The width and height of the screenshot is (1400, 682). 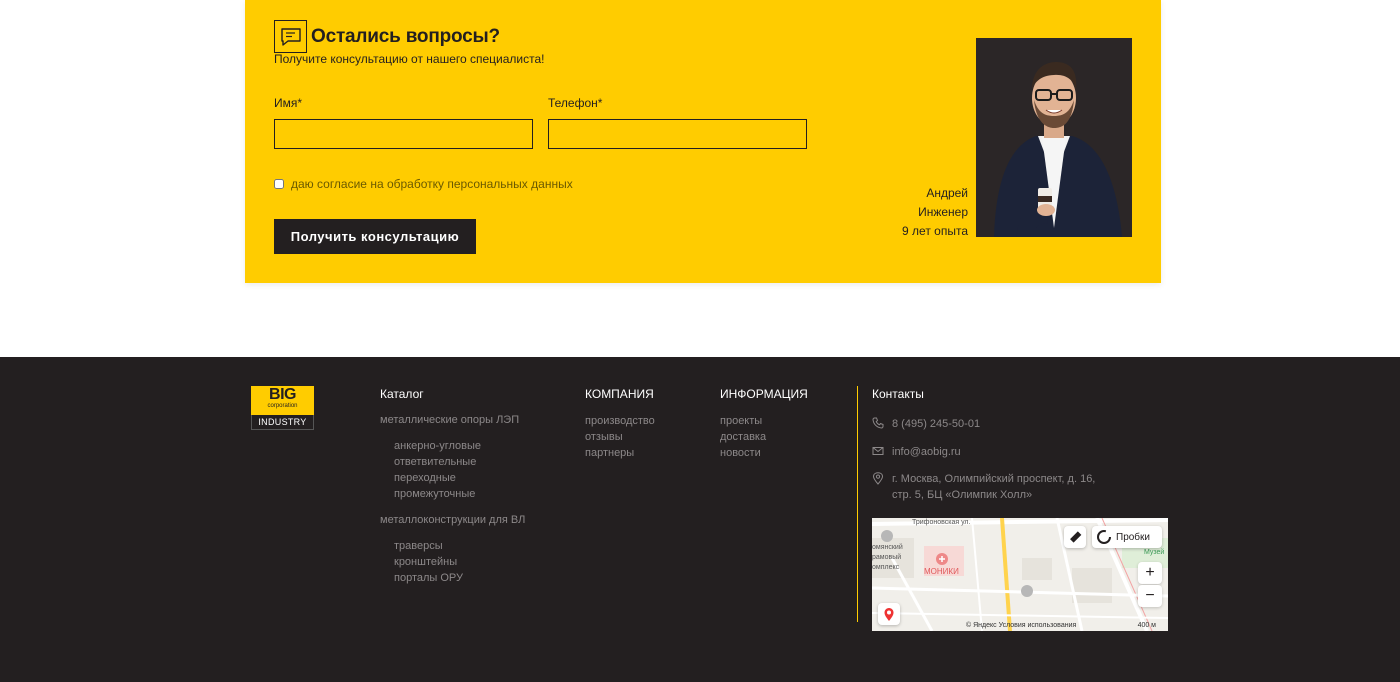 I want to click on logo-industry-text: INDUSTRY, so click(x=282, y=422).